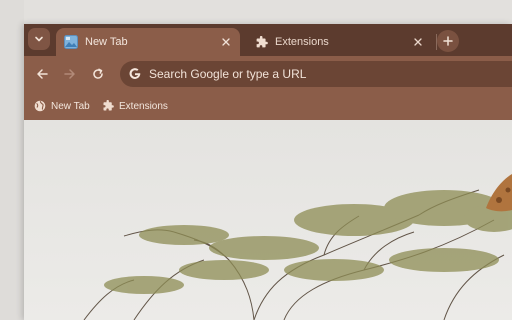 The width and height of the screenshot is (512, 320). I want to click on new-tab-button, so click(448, 41).